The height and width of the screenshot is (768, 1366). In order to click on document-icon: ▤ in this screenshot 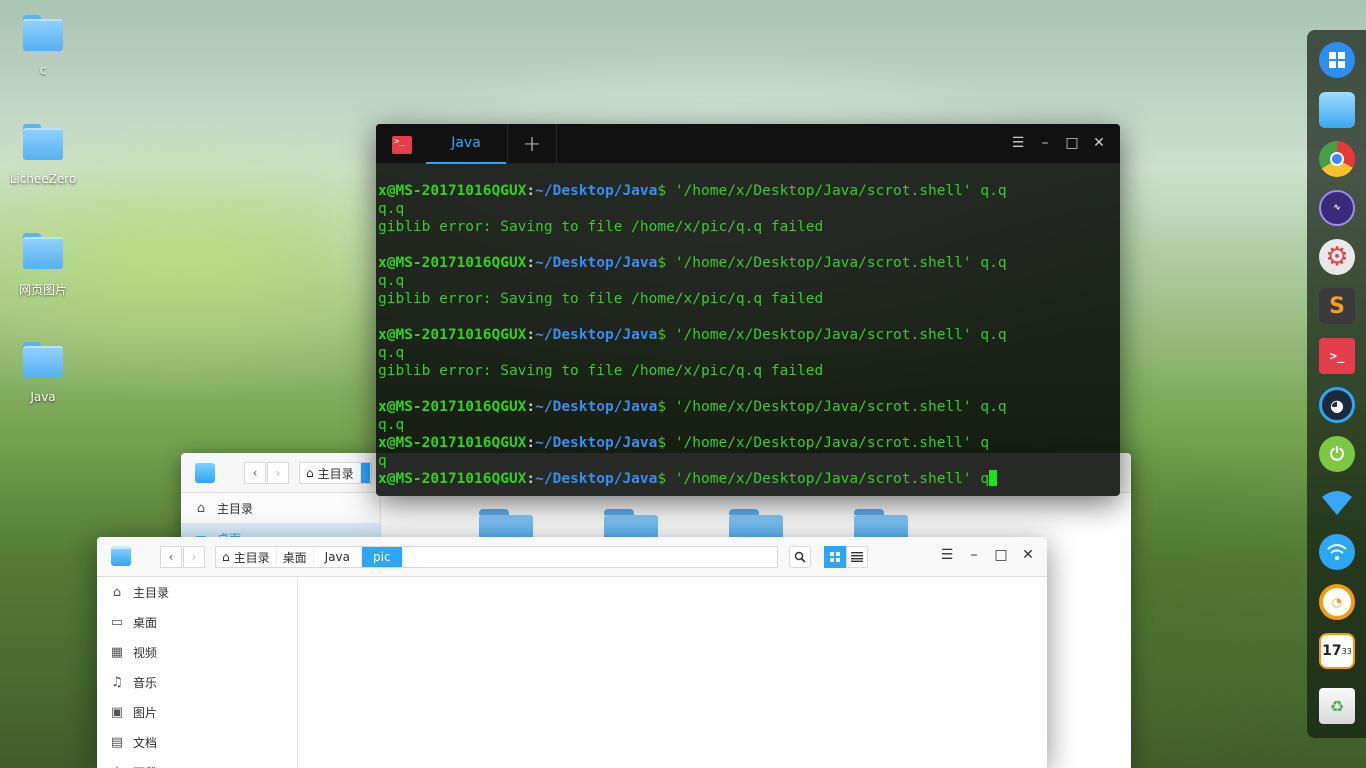, I will do `click(117, 742)`.